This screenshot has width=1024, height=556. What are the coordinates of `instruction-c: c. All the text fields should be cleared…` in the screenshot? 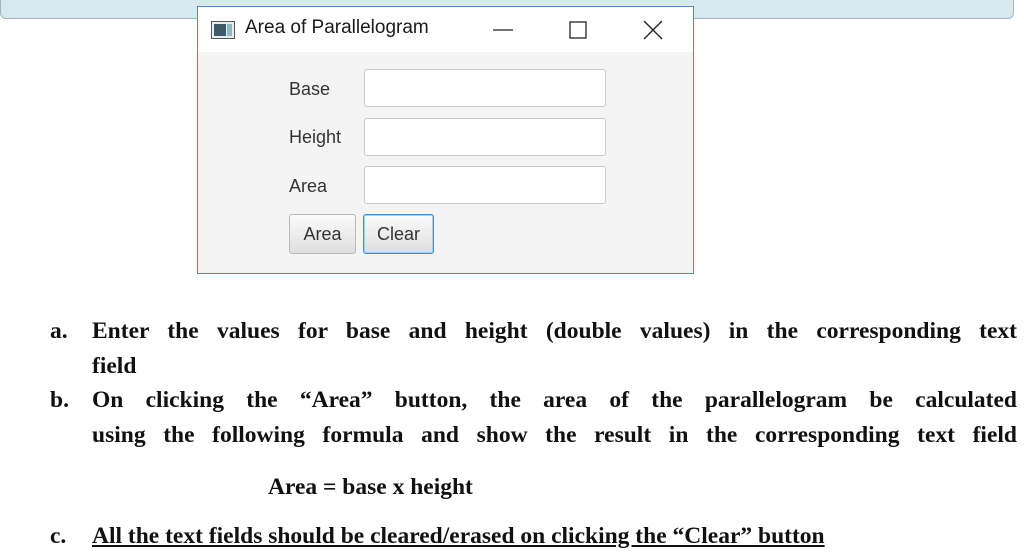 It's located at (533, 536).